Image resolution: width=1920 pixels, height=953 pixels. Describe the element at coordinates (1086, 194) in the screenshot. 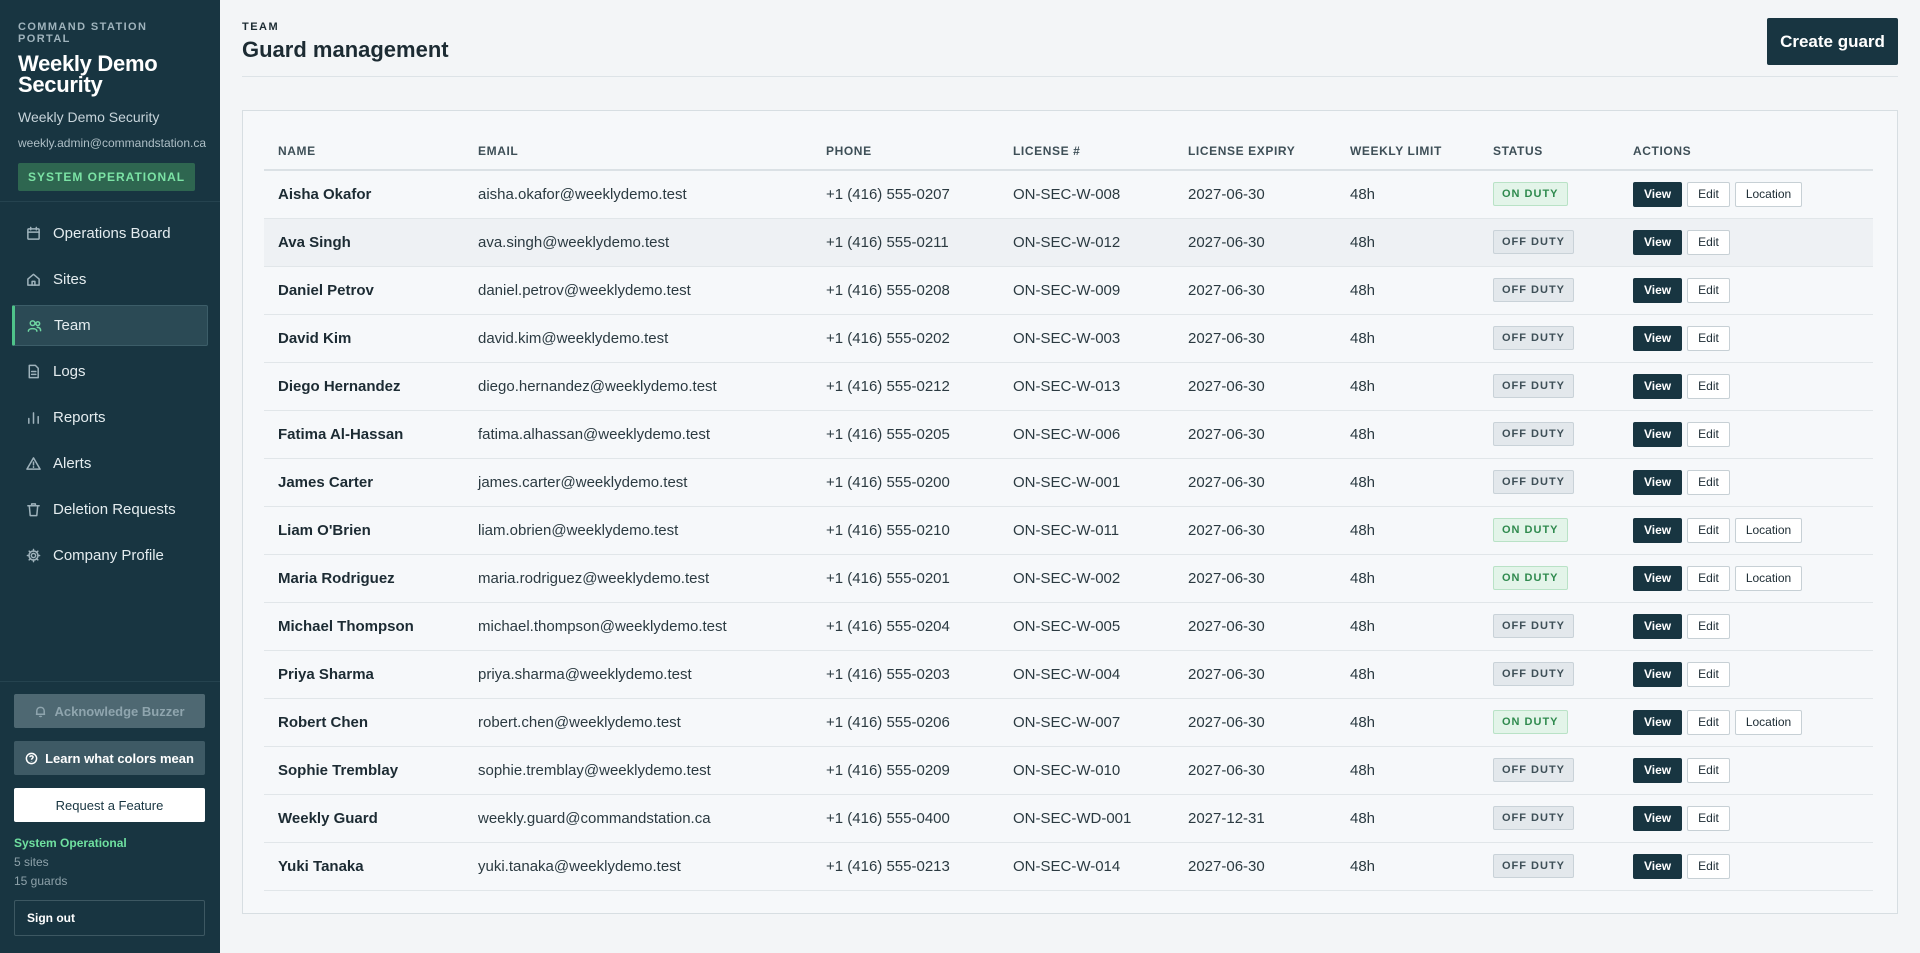

I see `guard-license: ON-SEC-W-008` at that location.